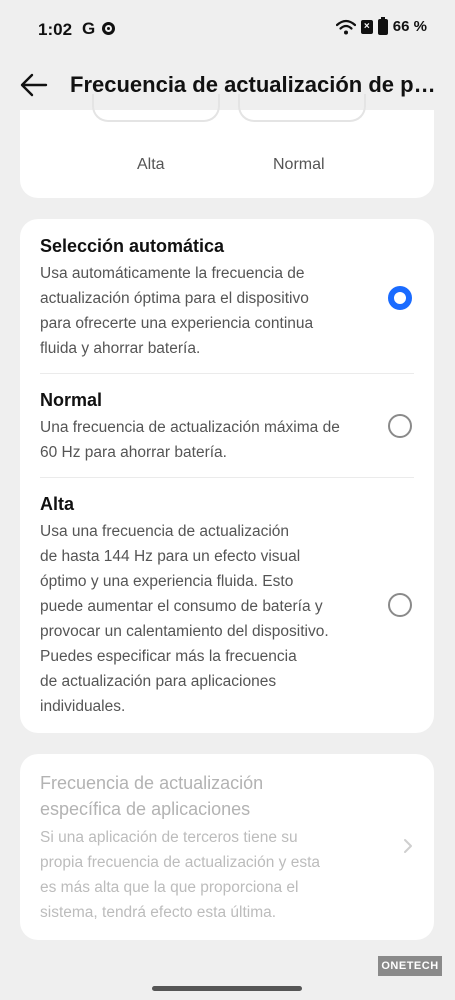 This screenshot has height=1000, width=455. Describe the element at coordinates (71, 400) in the screenshot. I see `option-normal-title: Normal` at that location.